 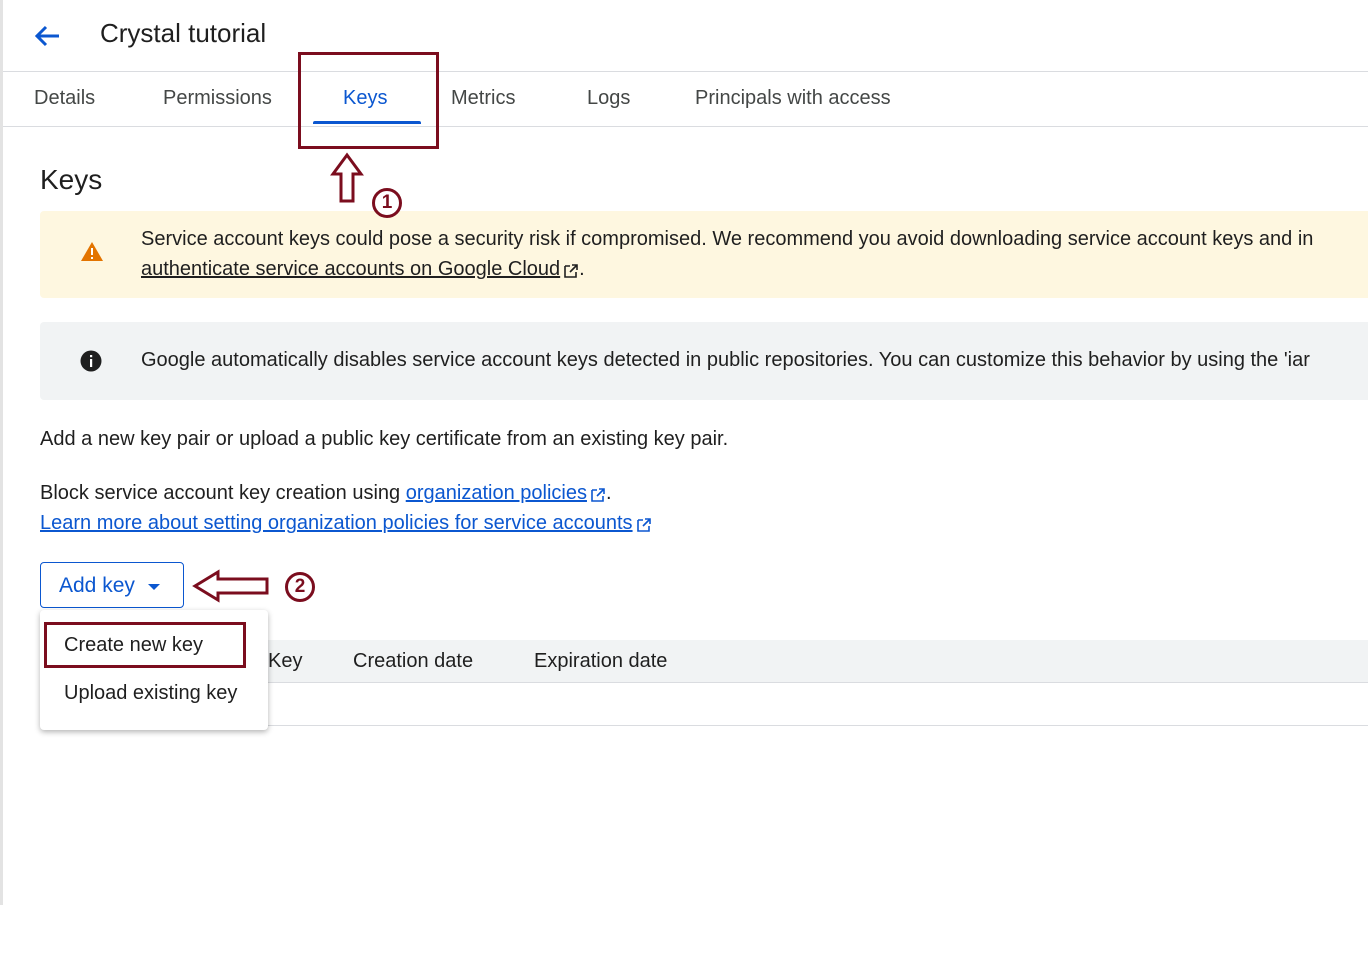 I want to click on annotation-step-1: 1, so click(x=387, y=203).